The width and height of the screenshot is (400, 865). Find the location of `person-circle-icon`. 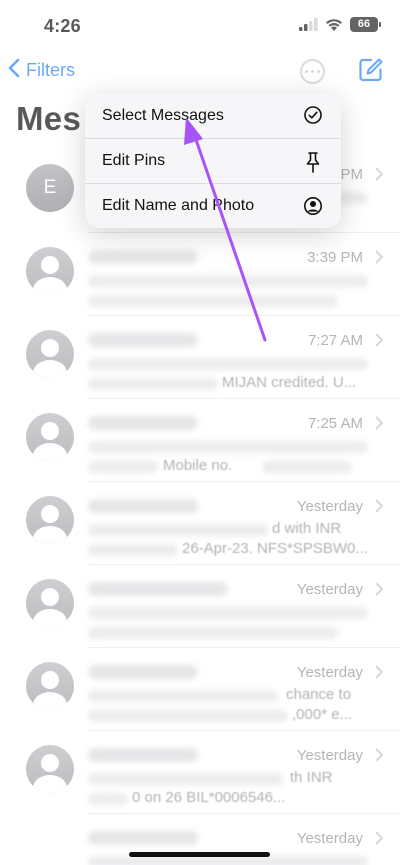

person-circle-icon is located at coordinates (313, 208).